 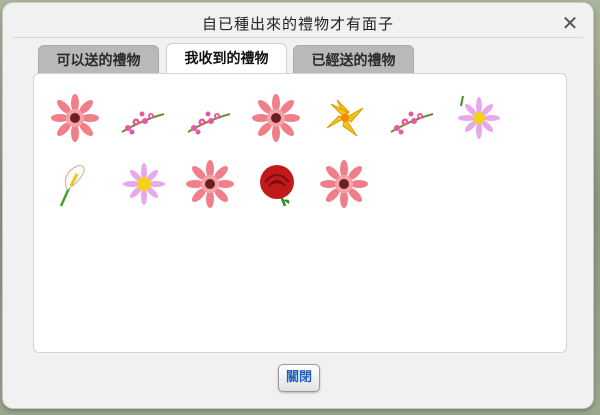 What do you see at coordinates (98, 59) in the screenshot?
I see `tab-giftable: 可以送的禮物` at bounding box center [98, 59].